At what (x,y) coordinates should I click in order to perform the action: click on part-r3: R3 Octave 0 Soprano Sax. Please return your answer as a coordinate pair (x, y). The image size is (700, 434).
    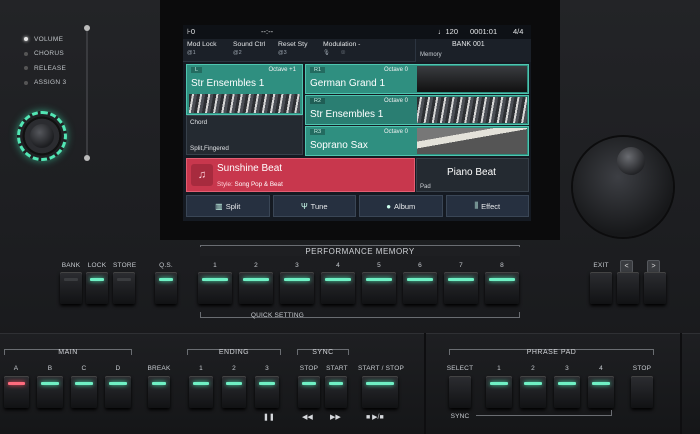
    Looking at the image, I should click on (417, 141).